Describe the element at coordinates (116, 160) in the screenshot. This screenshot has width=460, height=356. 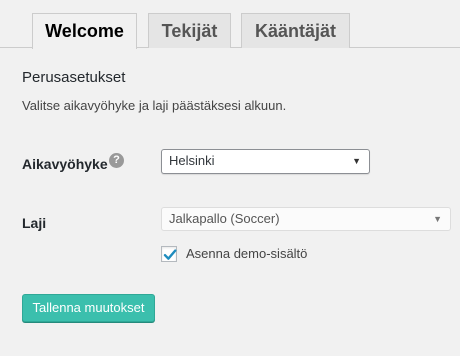
I see `question-circle-icon: ?` at that location.